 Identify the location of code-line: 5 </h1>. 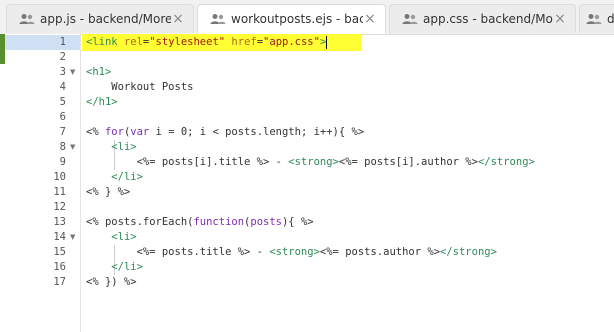
(307, 102).